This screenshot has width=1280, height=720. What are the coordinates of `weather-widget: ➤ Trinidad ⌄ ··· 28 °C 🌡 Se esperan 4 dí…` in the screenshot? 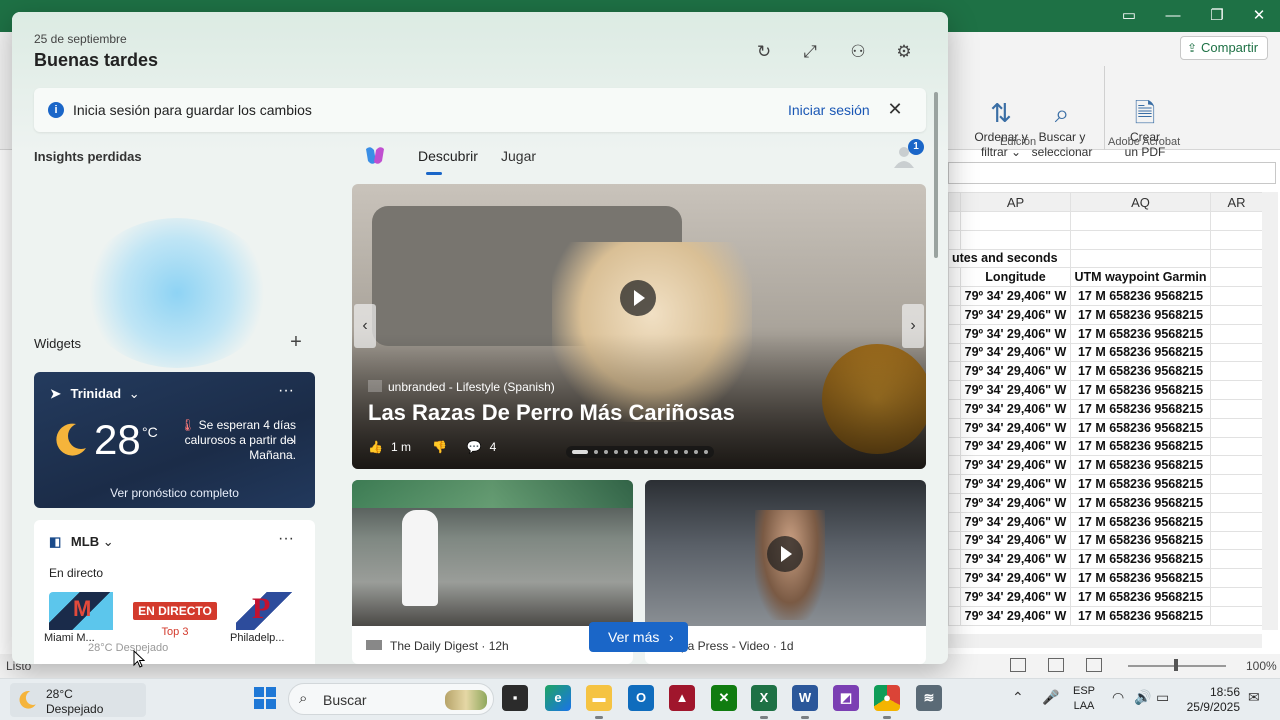 It's located at (174, 440).